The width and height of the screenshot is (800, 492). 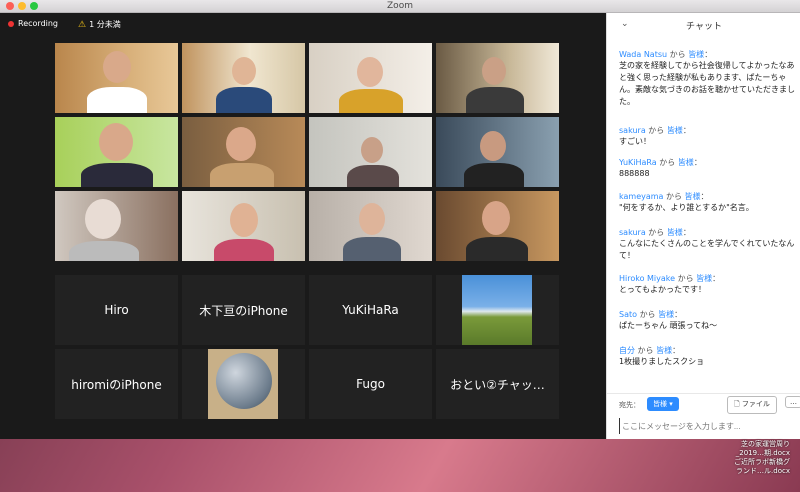 I want to click on sender-name: YuKiHaRa, so click(x=638, y=162).